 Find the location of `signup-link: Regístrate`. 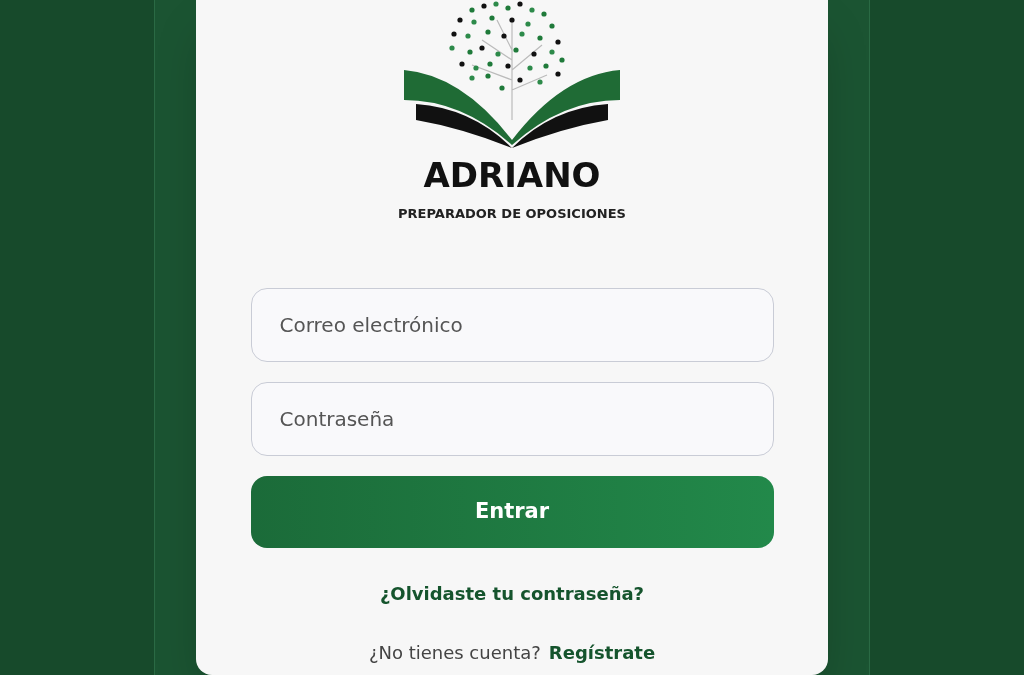

signup-link: Regístrate is located at coordinates (602, 652).